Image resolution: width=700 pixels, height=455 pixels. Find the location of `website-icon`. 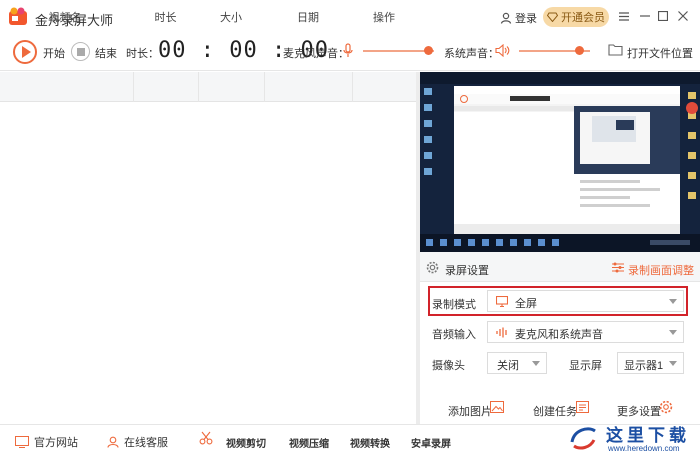

website-icon is located at coordinates (22, 442).